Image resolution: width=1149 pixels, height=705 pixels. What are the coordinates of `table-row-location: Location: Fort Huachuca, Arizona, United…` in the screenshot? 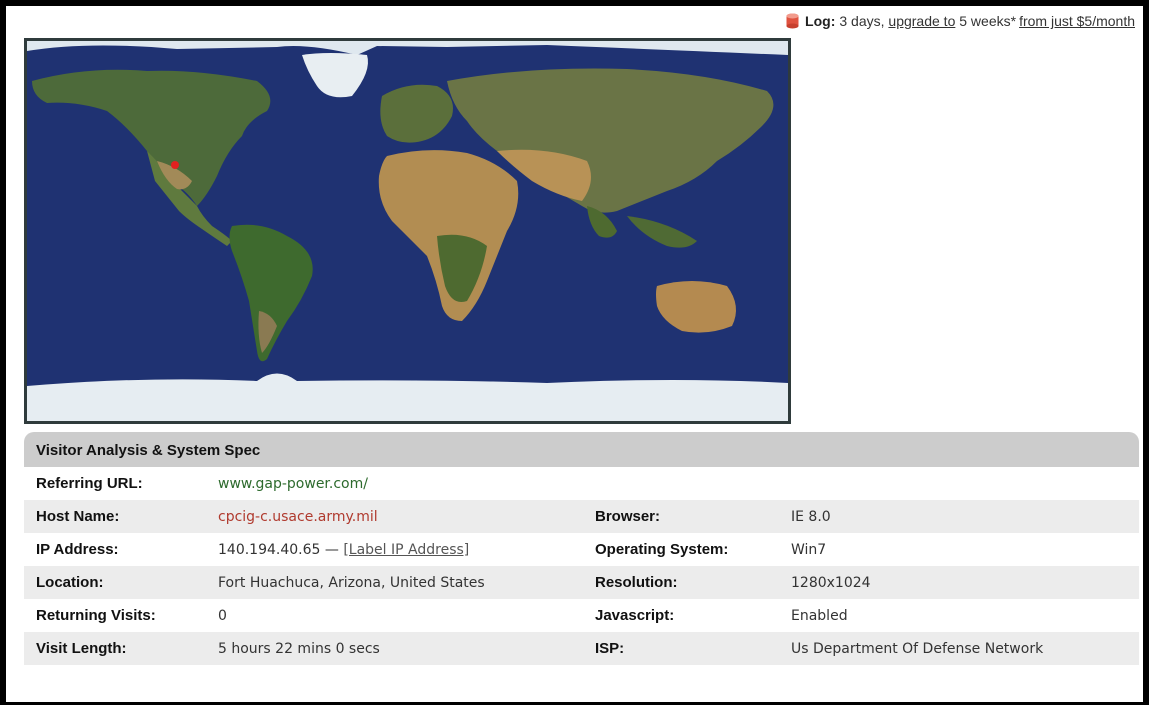 It's located at (581, 582).